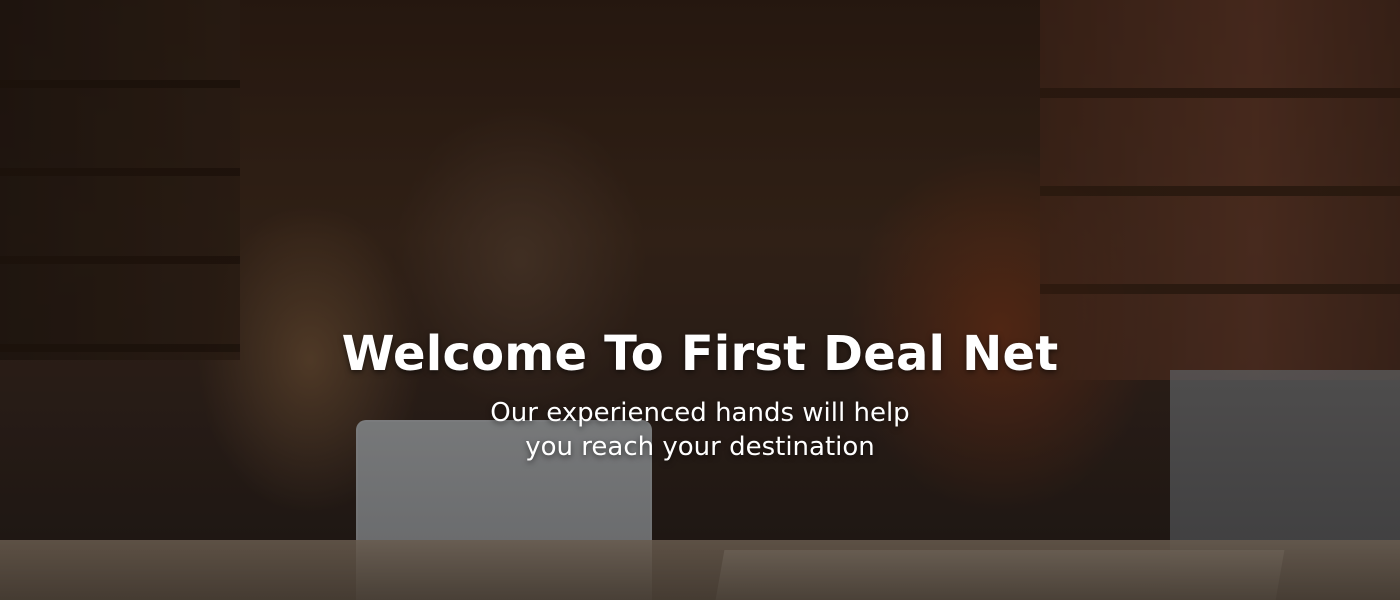 This screenshot has width=1400, height=600. Describe the element at coordinates (700, 354) in the screenshot. I see `hero-title: Welcome To First Deal Net` at that location.